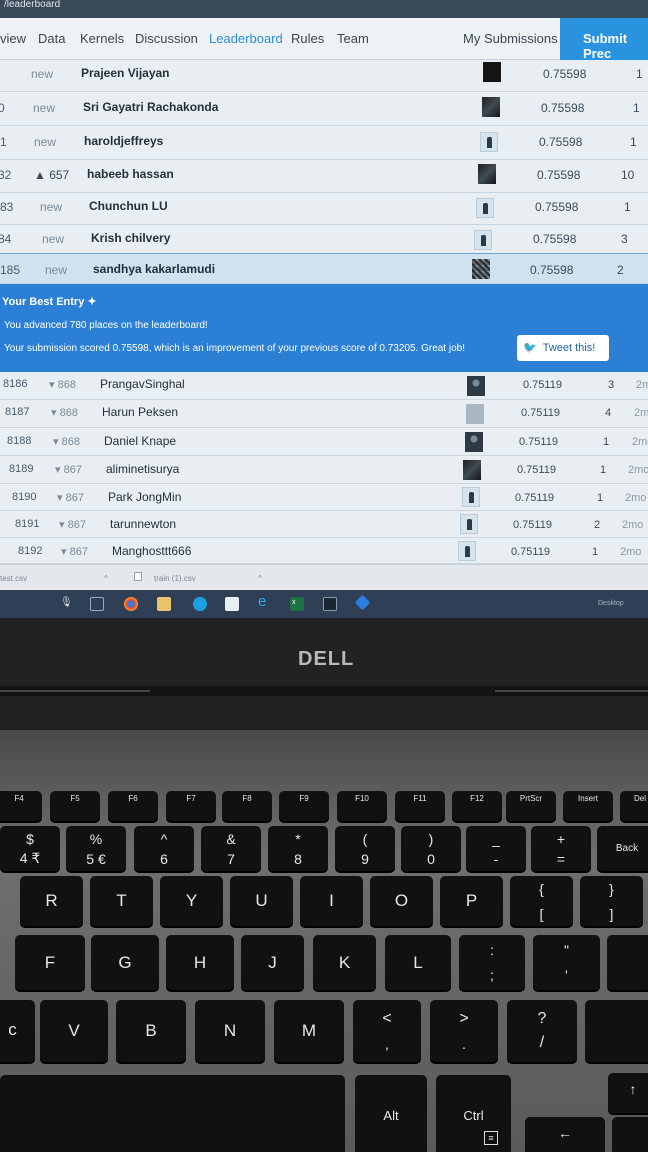 The width and height of the screenshot is (648, 1152). Describe the element at coordinates (191, 806) in the screenshot. I see `key-f7: F7` at that location.